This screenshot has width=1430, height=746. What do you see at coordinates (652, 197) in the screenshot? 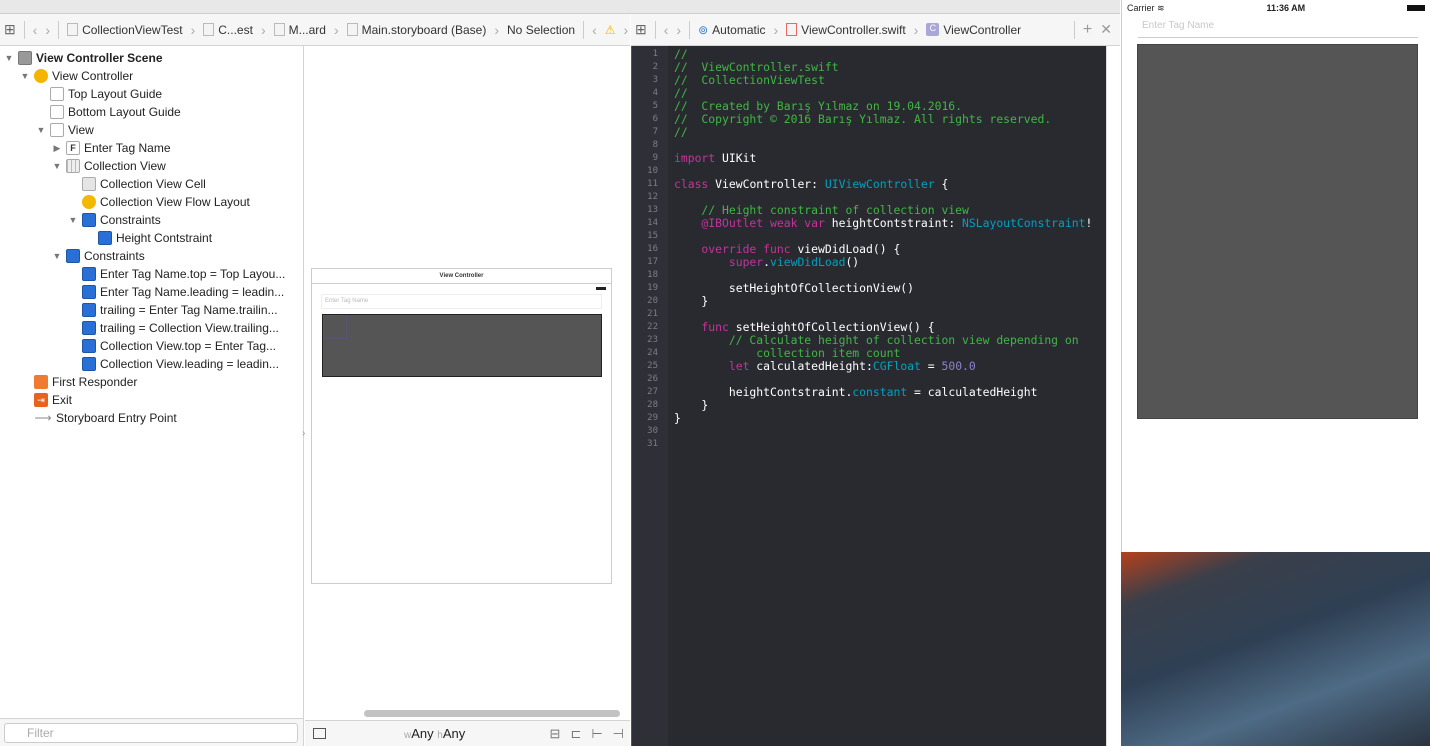
I see `line-number: 12` at bounding box center [652, 197].